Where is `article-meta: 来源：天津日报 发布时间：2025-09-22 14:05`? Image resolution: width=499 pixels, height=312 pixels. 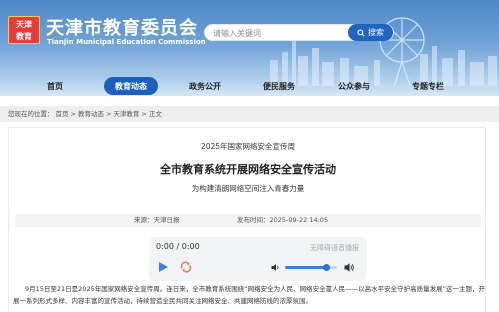
article-meta: 来源：天津日报 发布时间：2025-09-22 14:05 is located at coordinates (248, 220).